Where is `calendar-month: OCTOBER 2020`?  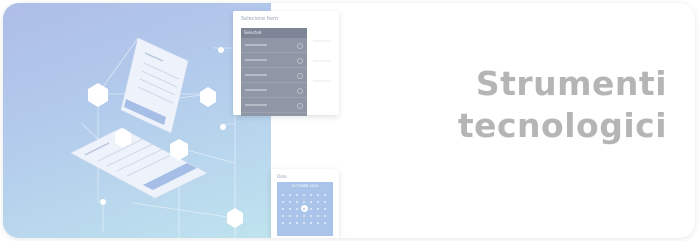
calendar-month: OCTOBER 2020 is located at coordinates (305, 186).